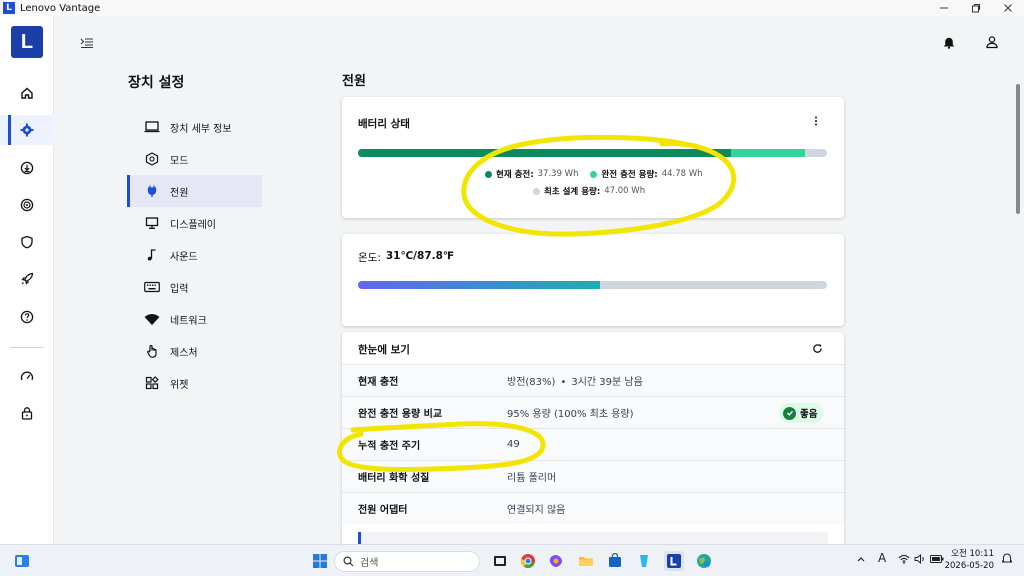 The height and width of the screenshot is (576, 1024). I want to click on battery-legend-bottom: 최초 설계 용량: 47.00 Wh, so click(595, 191).